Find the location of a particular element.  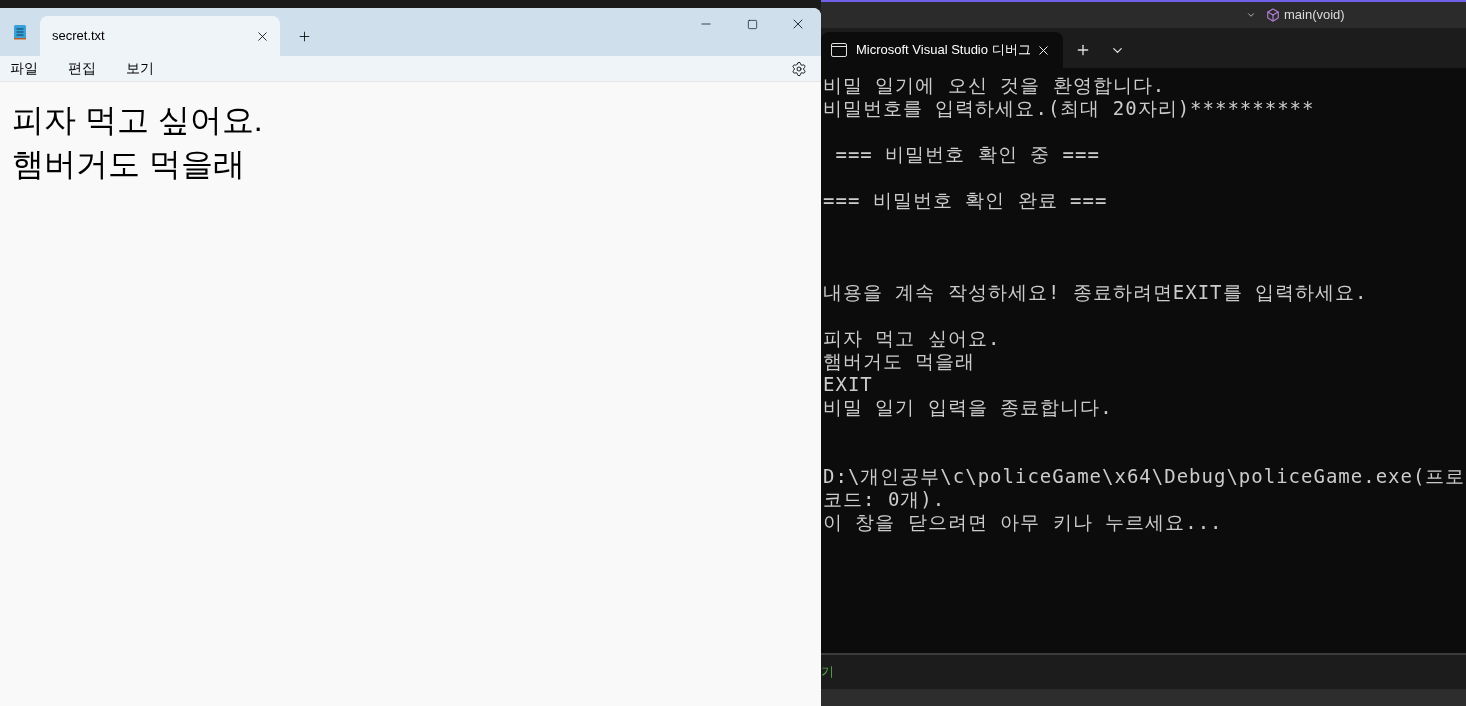

function-scope: main(void) is located at coordinates (1314, 15).